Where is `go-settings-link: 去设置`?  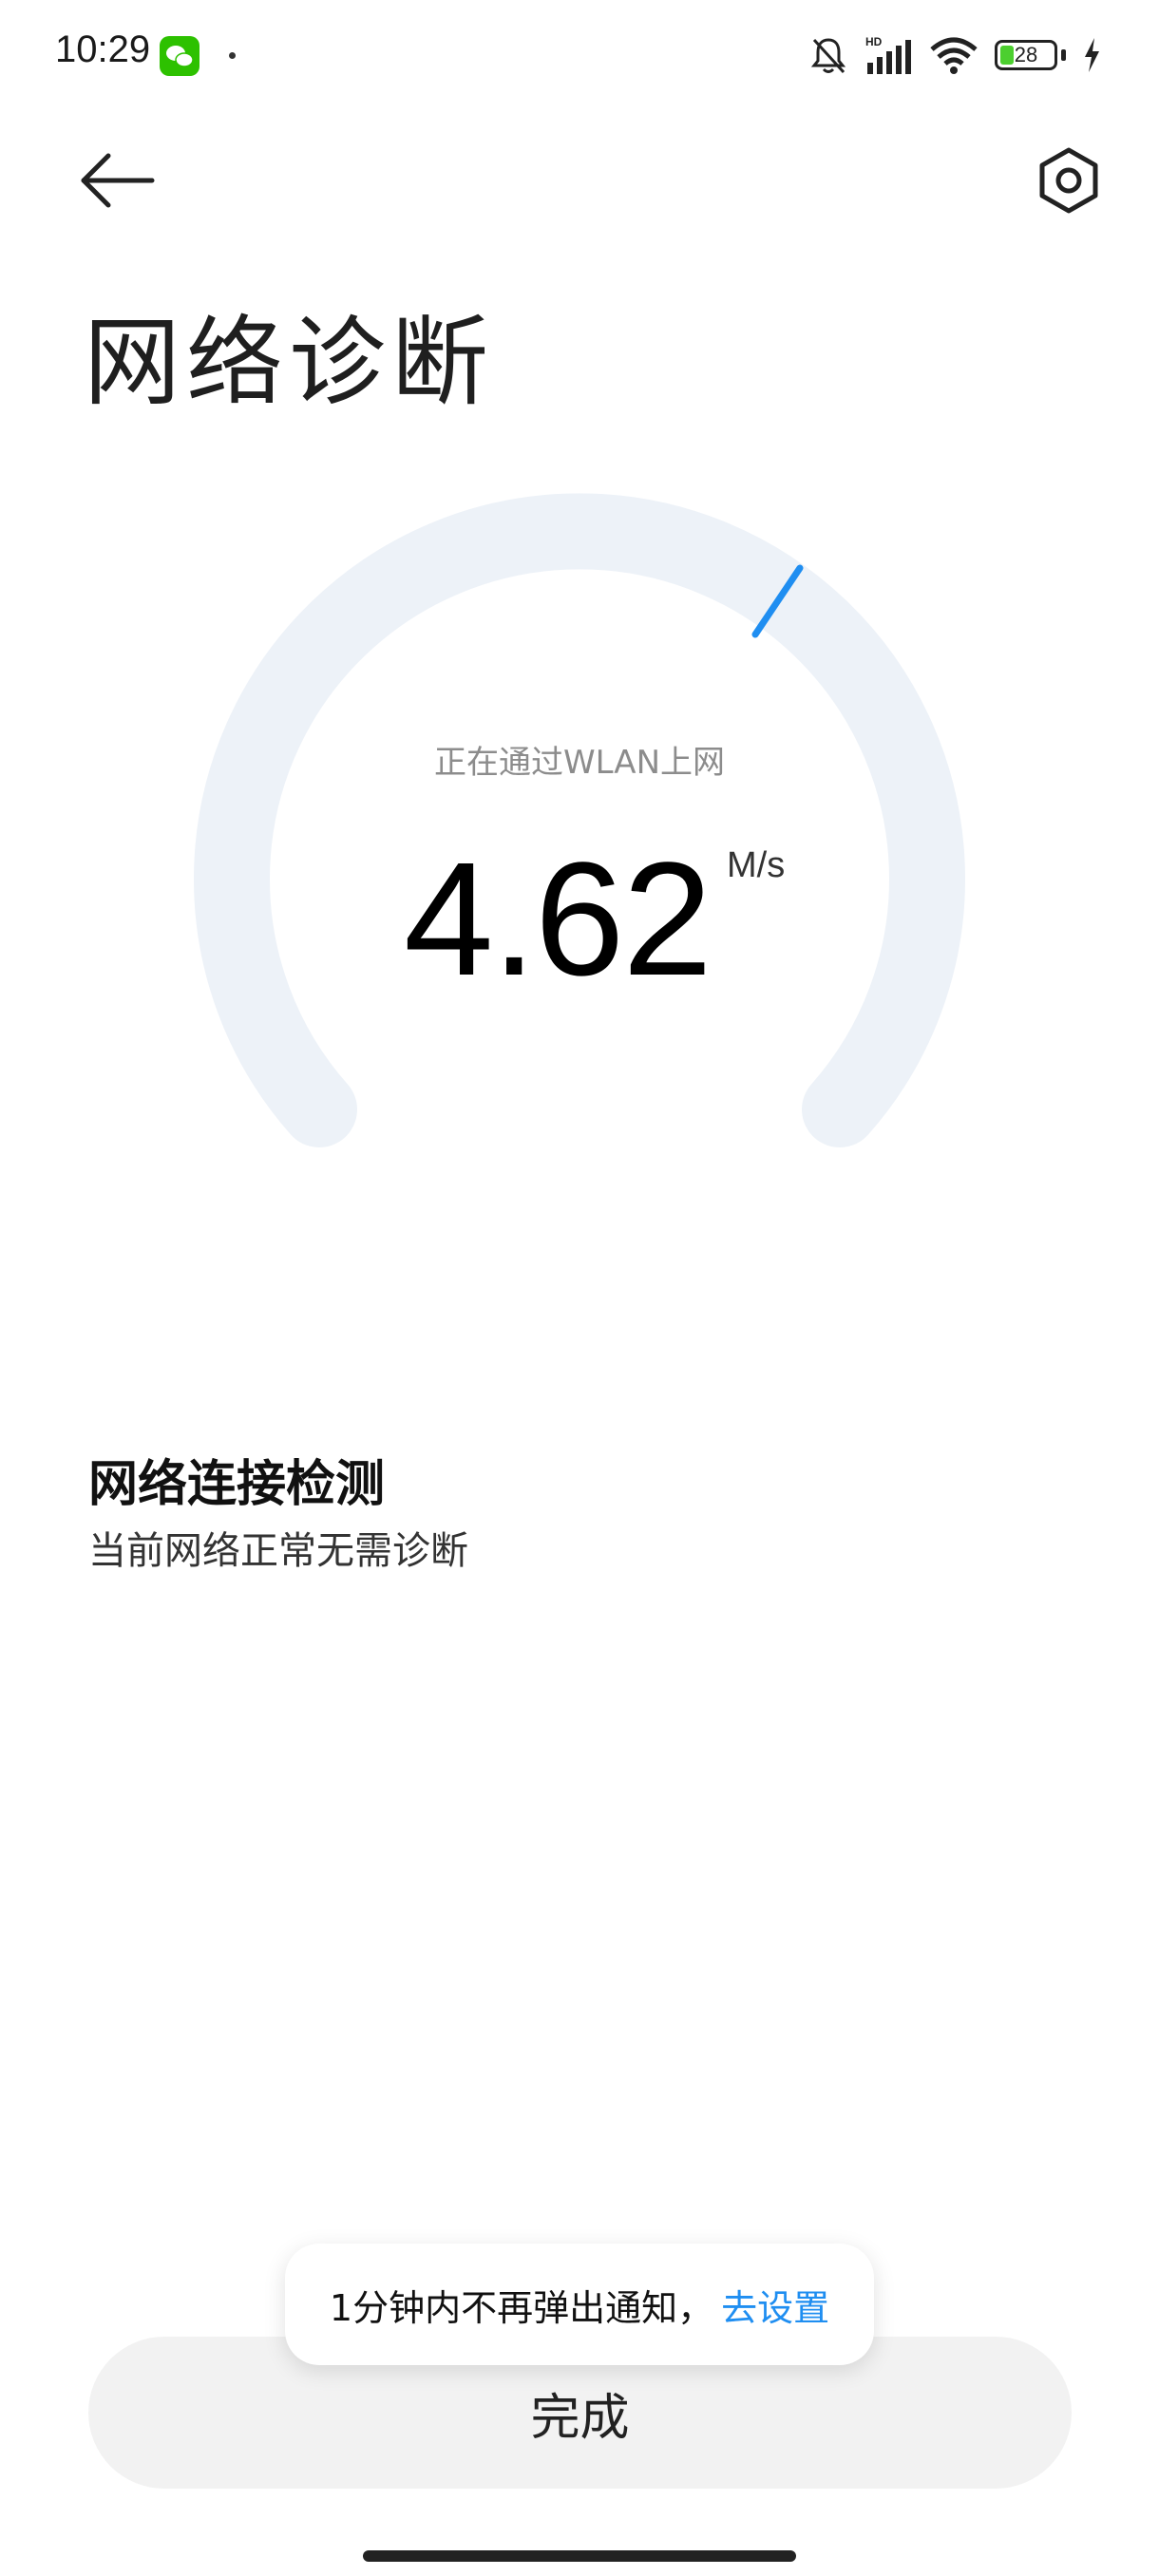
go-settings-link: 去设置 is located at coordinates (775, 2305).